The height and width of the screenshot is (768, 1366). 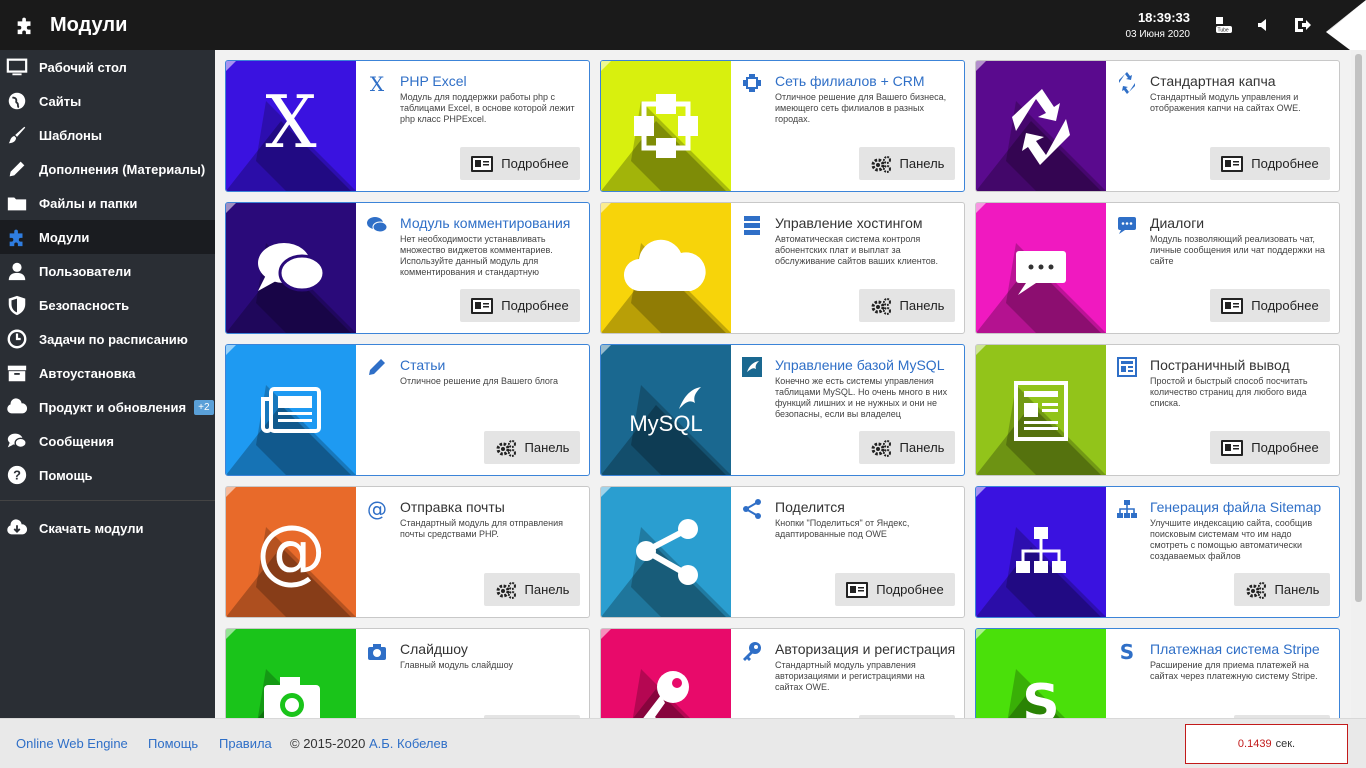 I want to click on module-image: S, so click(x=1041, y=673).